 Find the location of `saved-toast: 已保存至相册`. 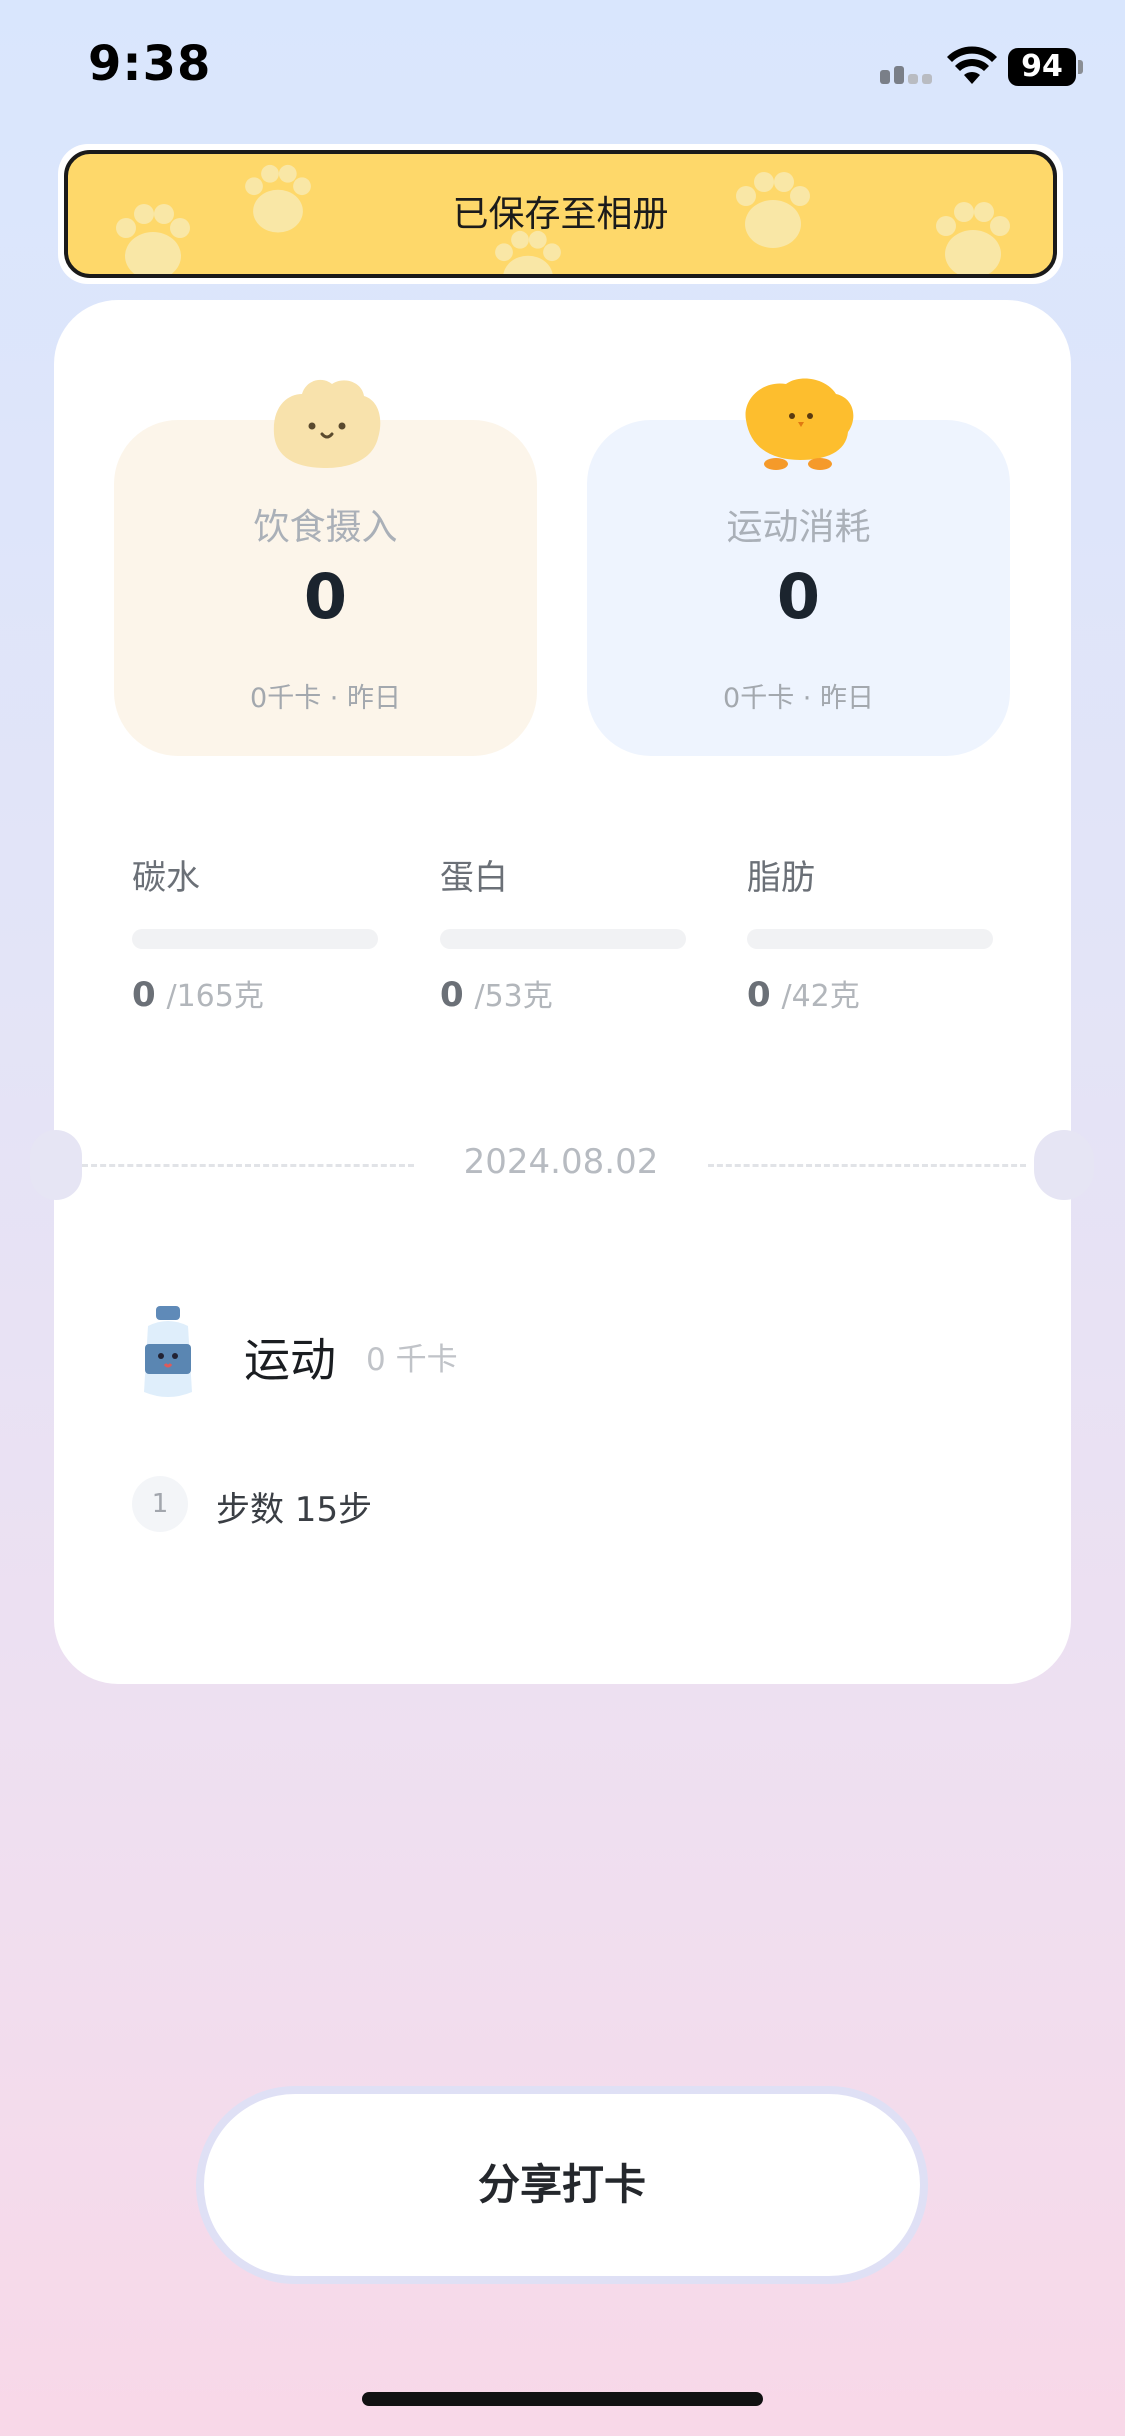

saved-toast: 已保存至相册 is located at coordinates (560, 214).